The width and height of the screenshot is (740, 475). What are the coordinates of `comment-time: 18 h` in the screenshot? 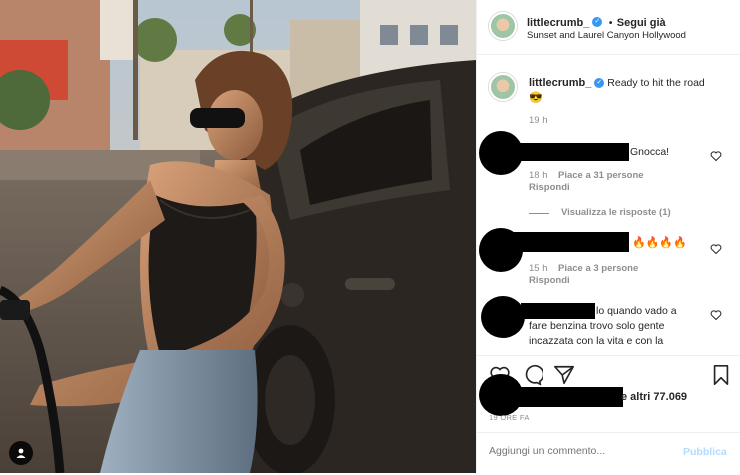 It's located at (538, 175).